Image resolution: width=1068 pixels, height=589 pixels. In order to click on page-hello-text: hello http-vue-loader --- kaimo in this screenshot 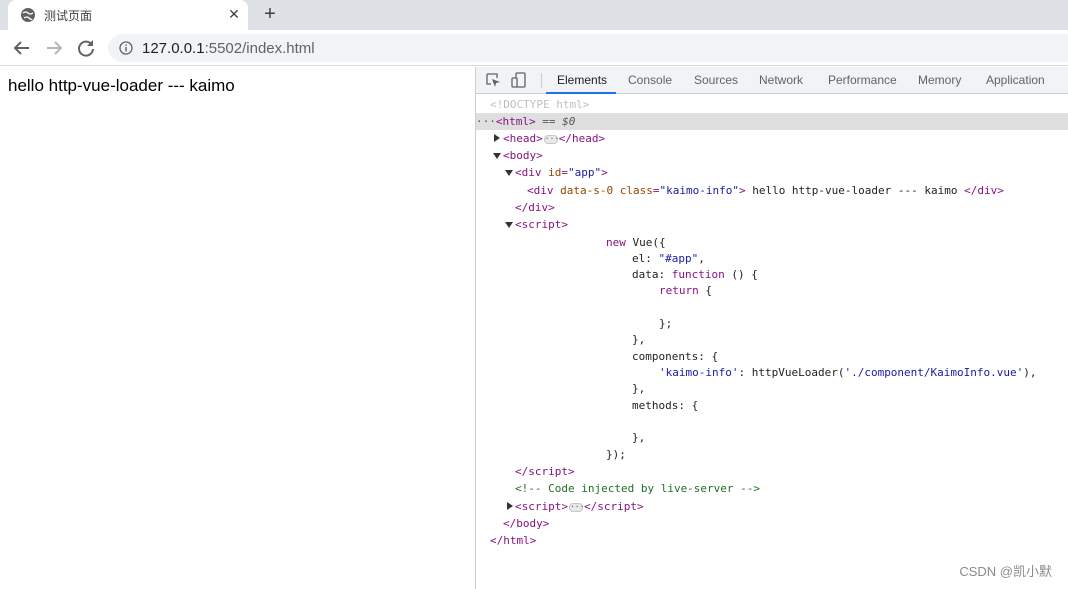, I will do `click(121, 85)`.